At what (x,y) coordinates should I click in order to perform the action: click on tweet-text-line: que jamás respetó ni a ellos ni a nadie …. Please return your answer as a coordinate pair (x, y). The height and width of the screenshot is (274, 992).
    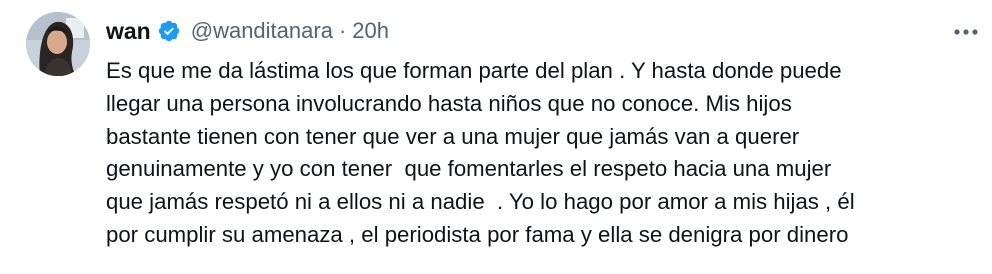
    Looking at the image, I should click on (480, 202).